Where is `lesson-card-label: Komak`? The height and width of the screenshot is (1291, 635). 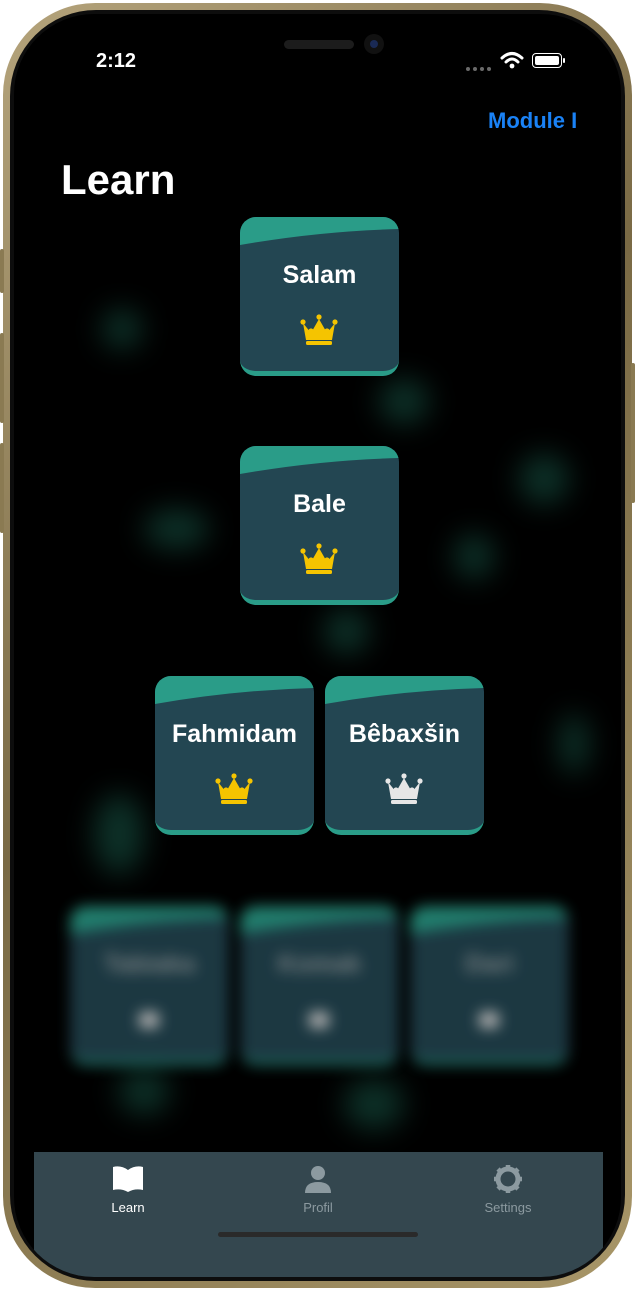
lesson-card-label: Komak is located at coordinates (319, 964).